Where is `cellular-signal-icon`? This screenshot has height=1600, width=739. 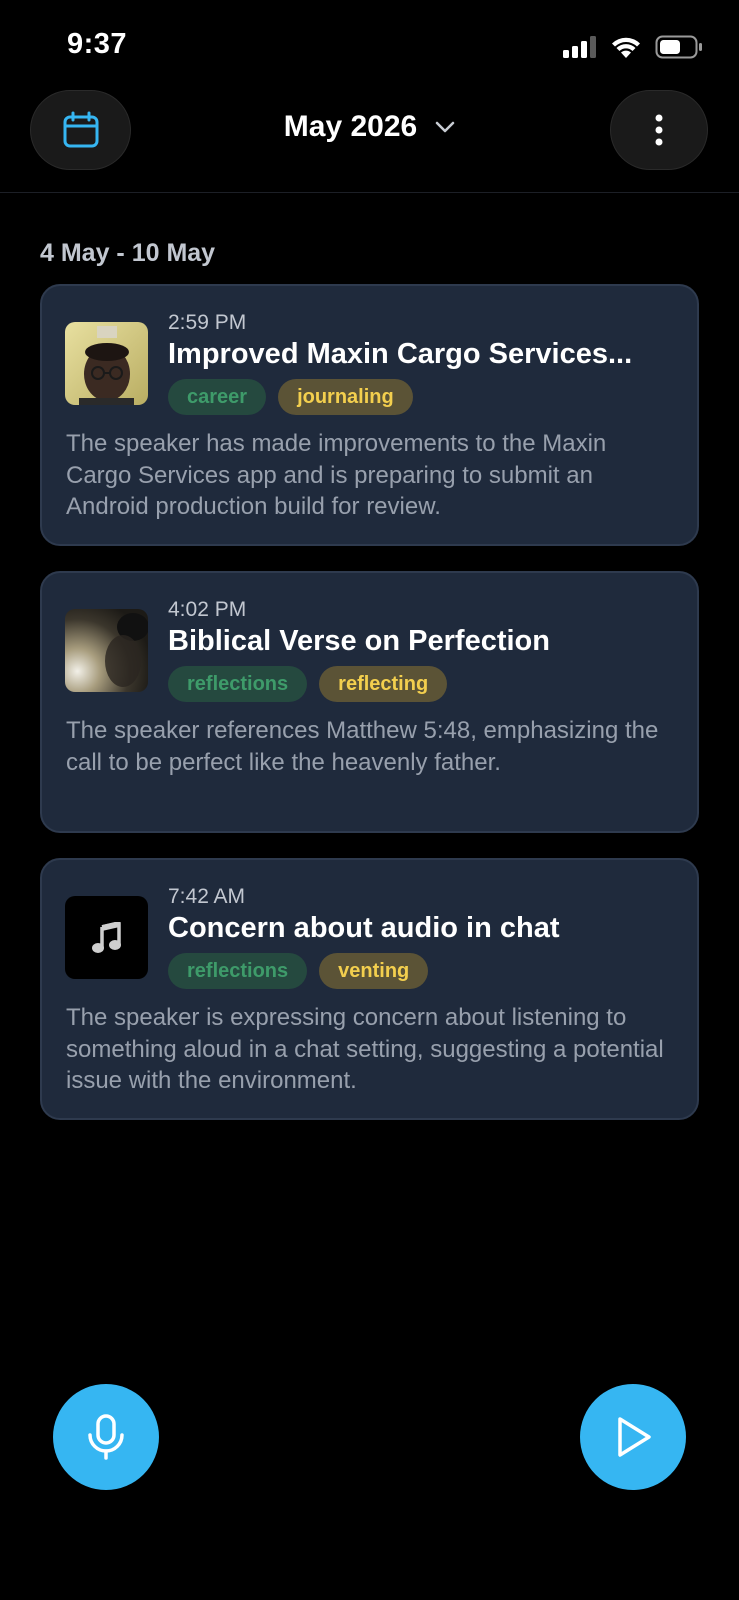 cellular-signal-icon is located at coordinates (579, 47).